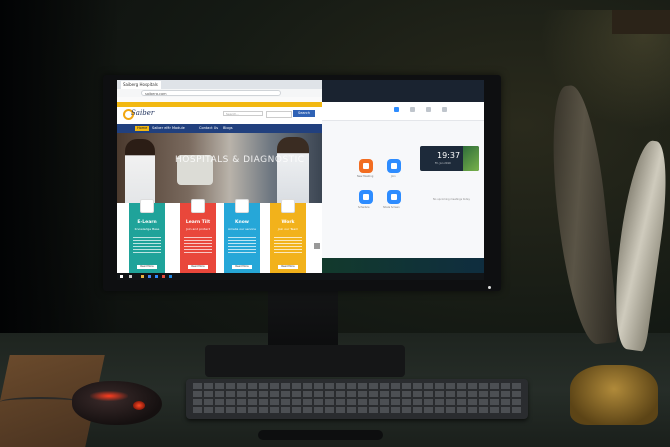 This screenshot has height=447, width=670. Describe the element at coordinates (198, 236) in the screenshot. I see `card-learn: Learn Tilt Join and protect Read More` at that location.